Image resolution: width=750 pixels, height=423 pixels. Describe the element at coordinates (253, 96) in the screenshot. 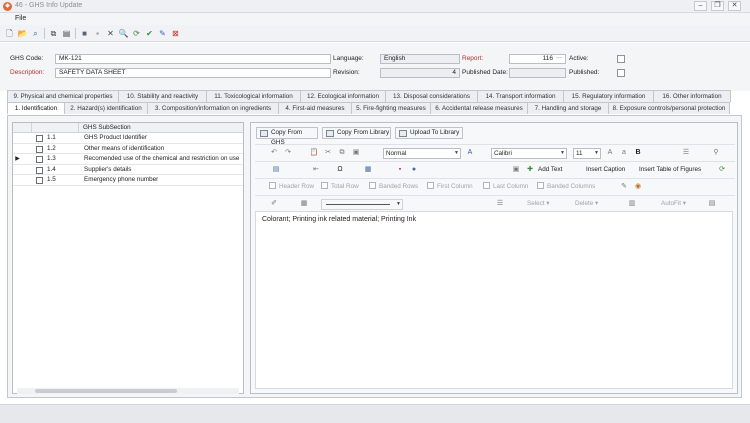

I see `tab-toxicological: 11. Toxicological information` at that location.